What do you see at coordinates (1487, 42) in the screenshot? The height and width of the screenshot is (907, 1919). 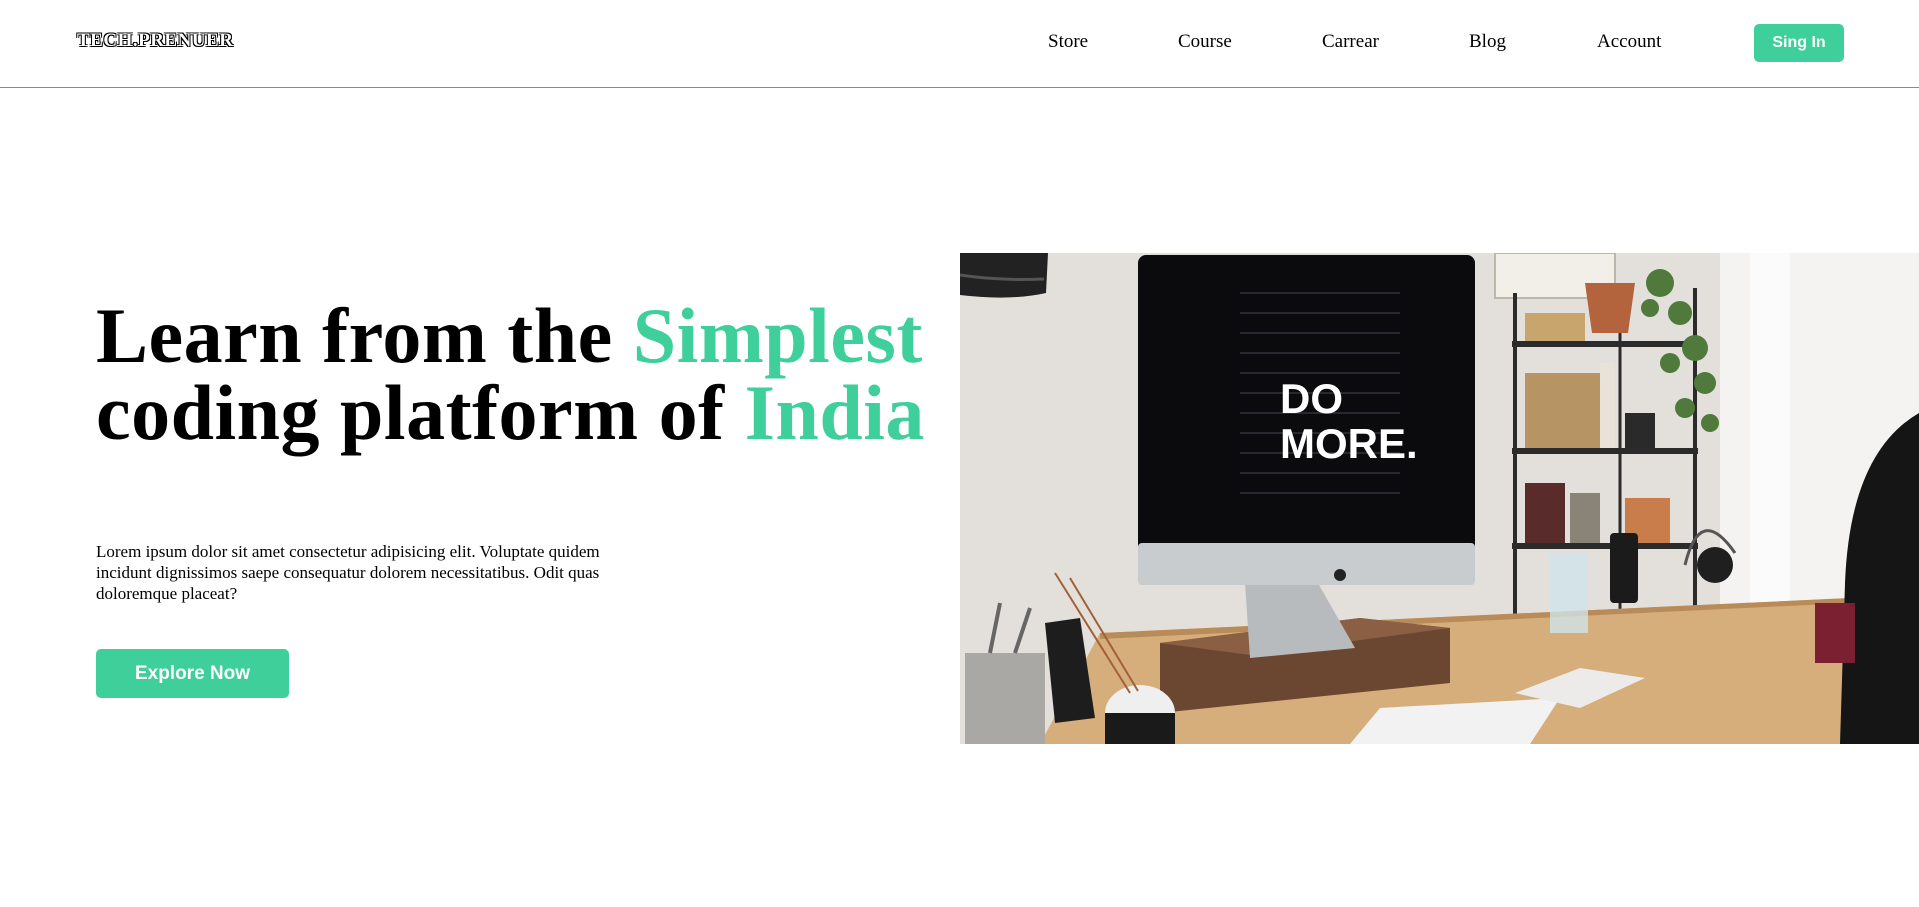 I see `nav-link-blog: Blog` at bounding box center [1487, 42].